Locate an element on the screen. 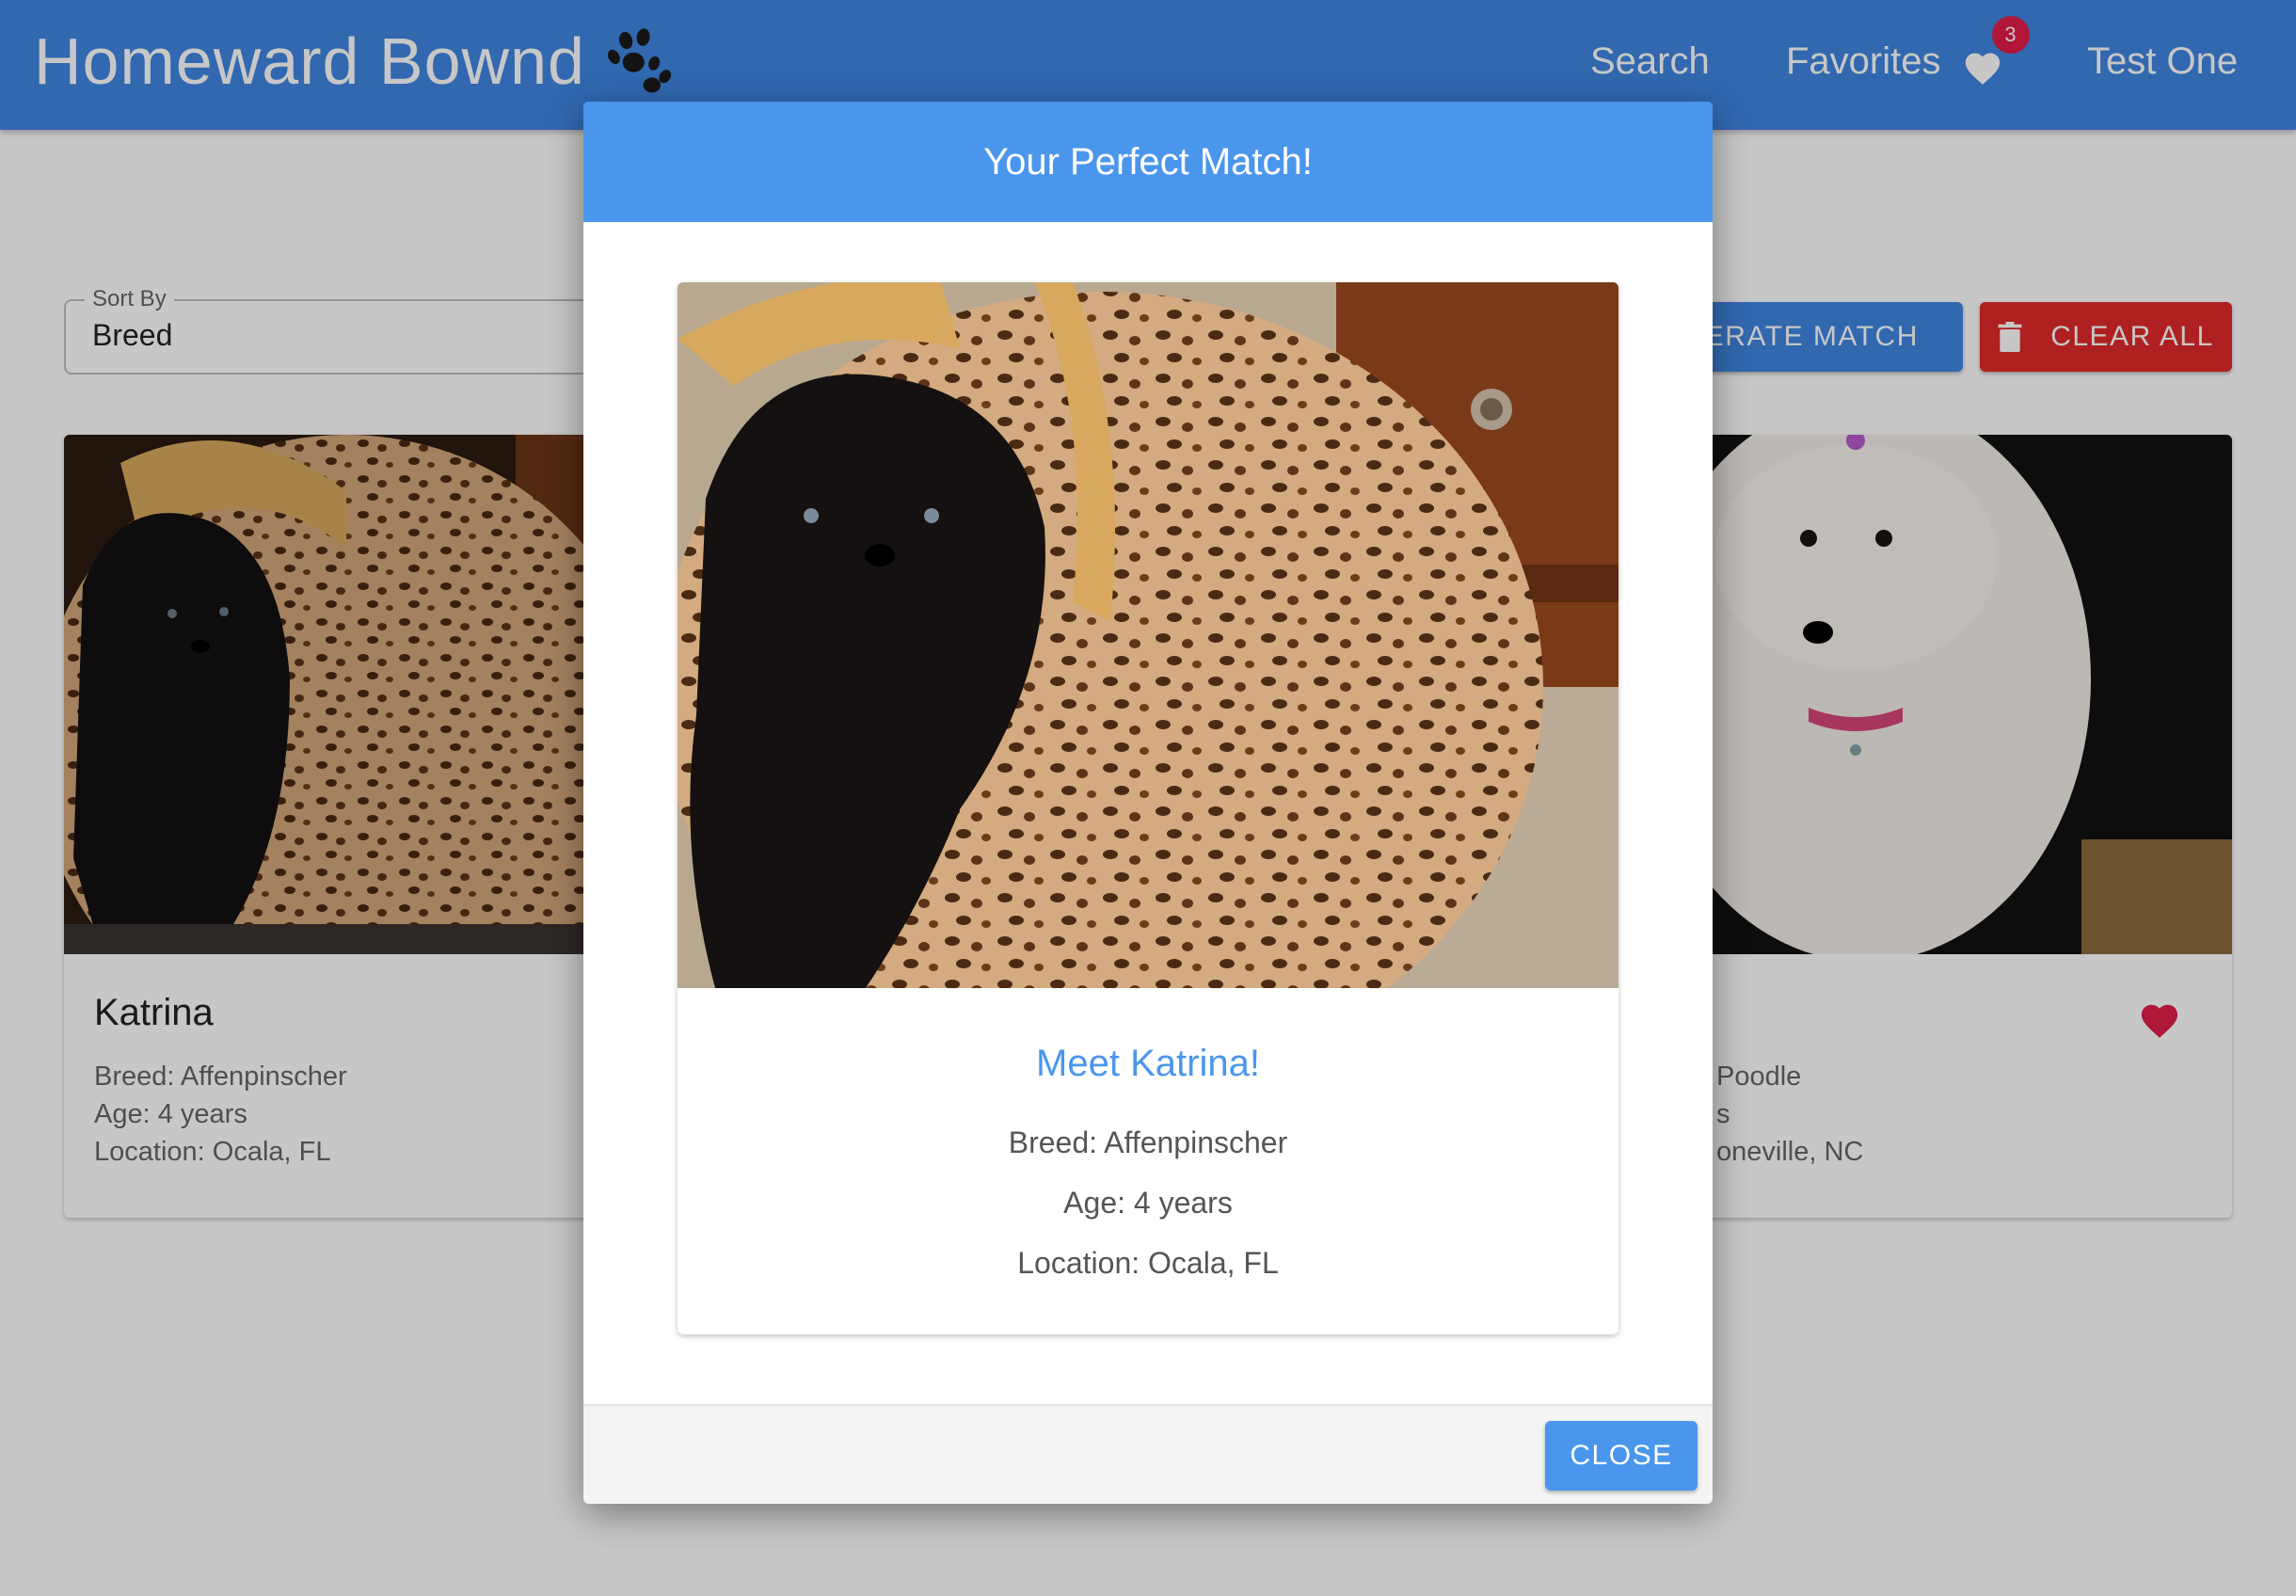  dialog-footer is located at coordinates (1148, 1454).